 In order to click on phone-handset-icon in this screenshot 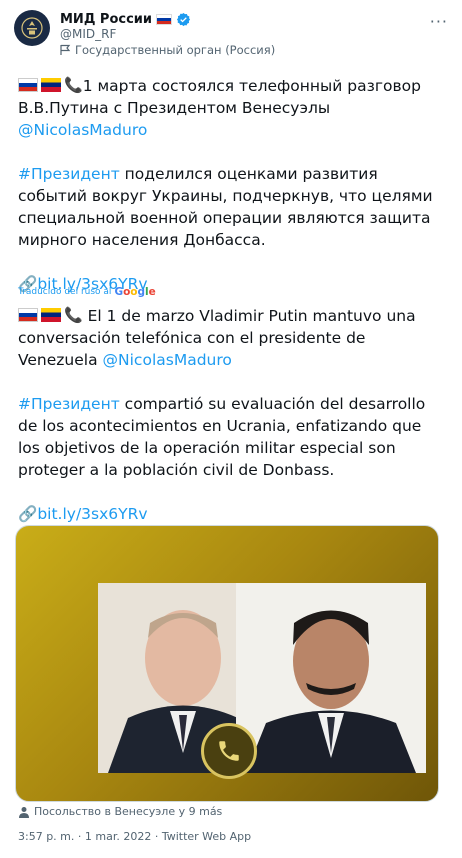, I will do `click(229, 751)`.